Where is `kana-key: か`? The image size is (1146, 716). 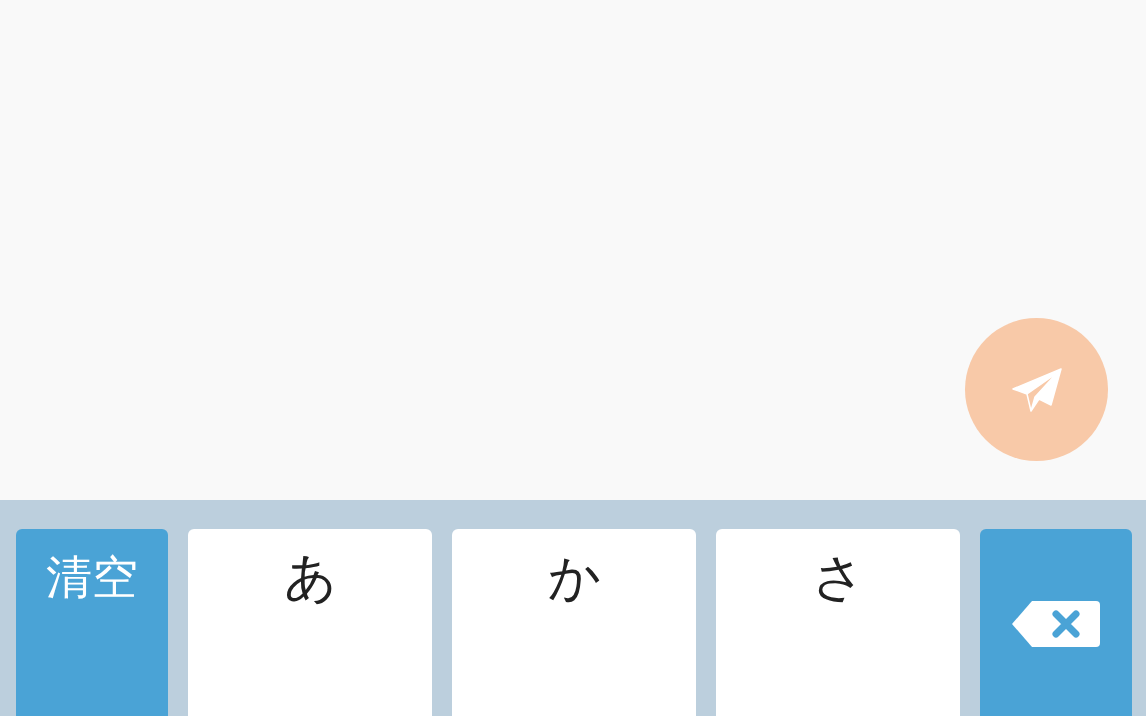
kana-key: か is located at coordinates (574, 622).